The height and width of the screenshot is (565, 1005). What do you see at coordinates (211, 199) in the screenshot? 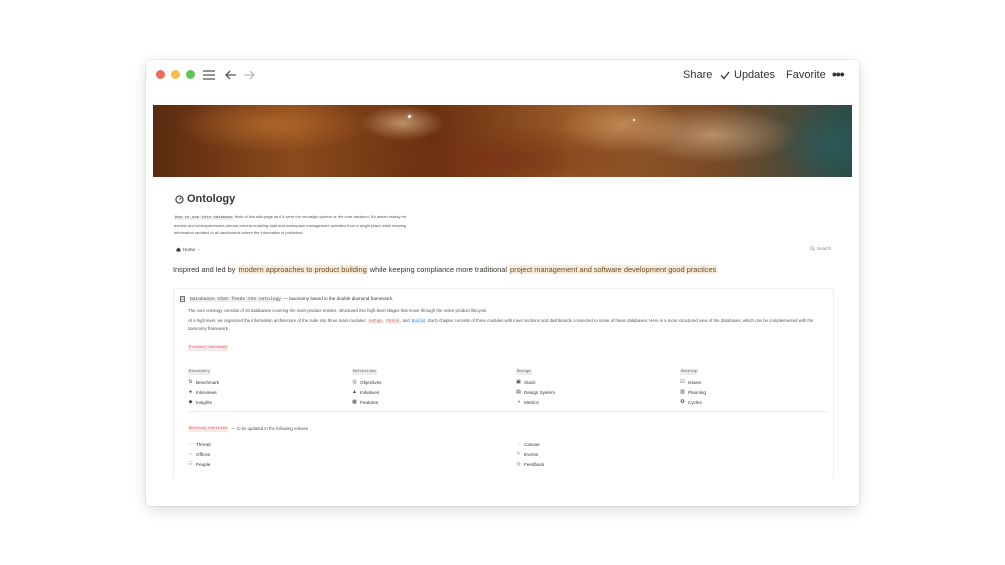
I see `page-title: Ontology` at bounding box center [211, 199].